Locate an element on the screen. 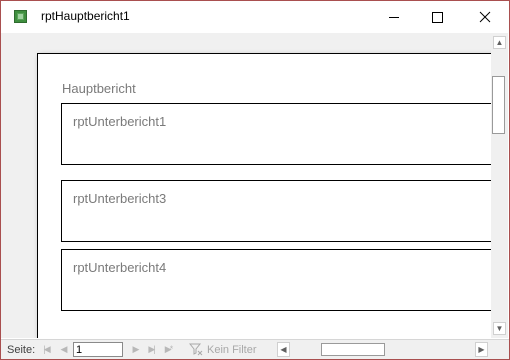 This screenshot has height=360, width=510. close-icon is located at coordinates (485, 17).